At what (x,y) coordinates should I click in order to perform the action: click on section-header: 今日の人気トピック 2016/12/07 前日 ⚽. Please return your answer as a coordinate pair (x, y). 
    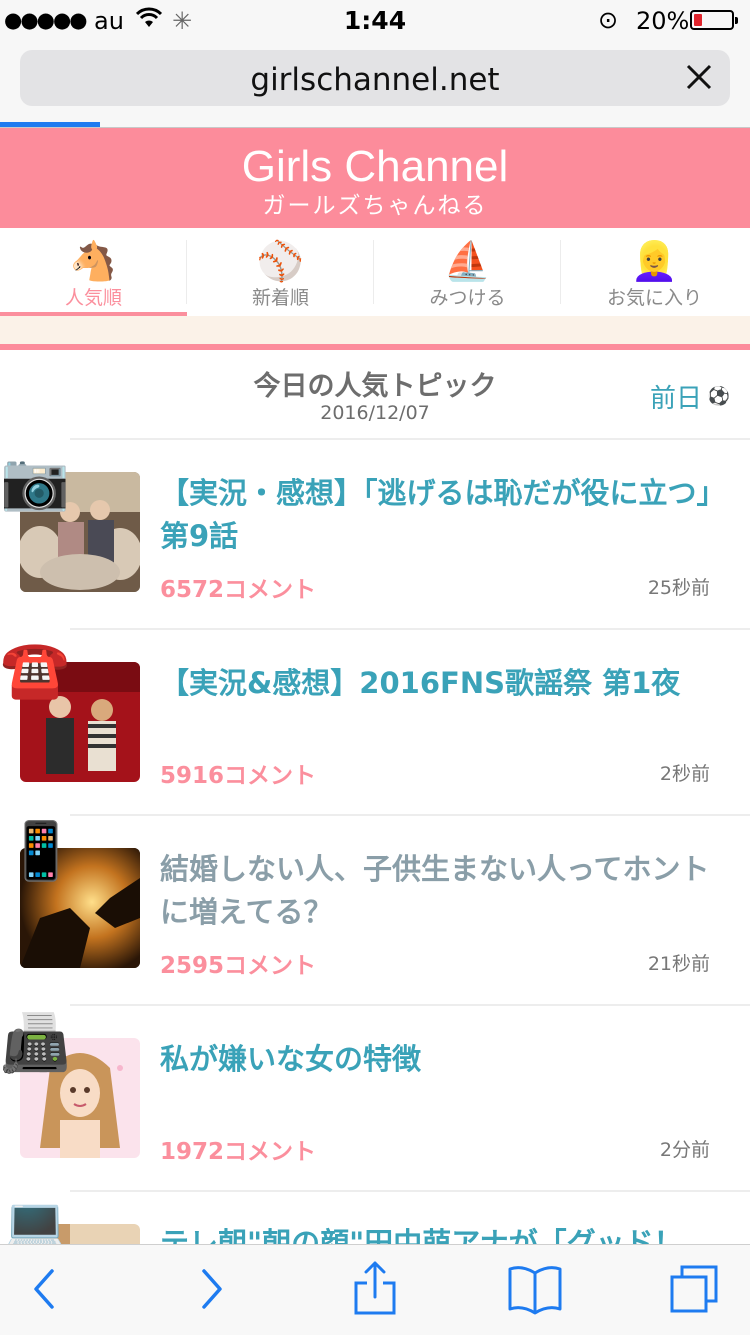
    Looking at the image, I should click on (375, 395).